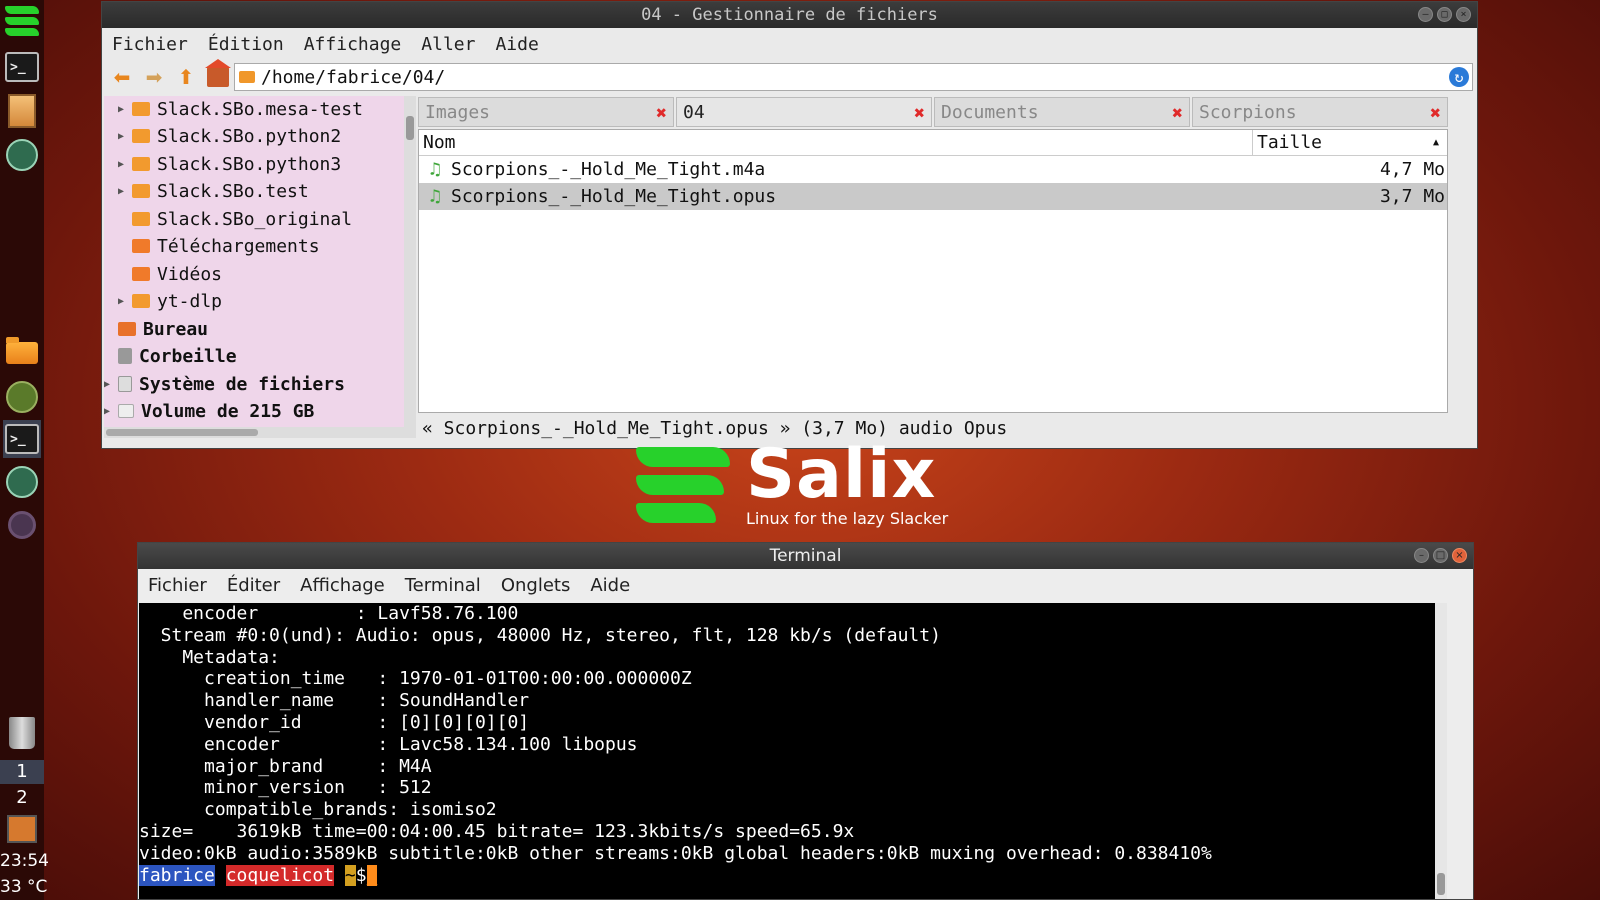 This screenshot has height=900, width=1600. I want to click on tree-item: ▶ Slack.SBo.test, so click(213, 191).